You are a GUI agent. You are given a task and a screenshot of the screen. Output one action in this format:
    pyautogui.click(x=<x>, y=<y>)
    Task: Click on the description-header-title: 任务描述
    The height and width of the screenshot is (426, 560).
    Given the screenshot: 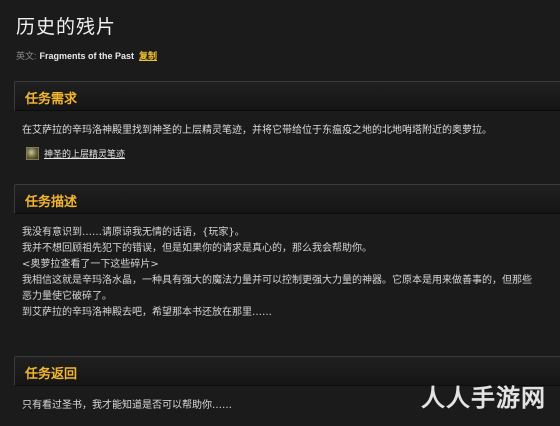 What is the action you would take?
    pyautogui.click(x=51, y=202)
    